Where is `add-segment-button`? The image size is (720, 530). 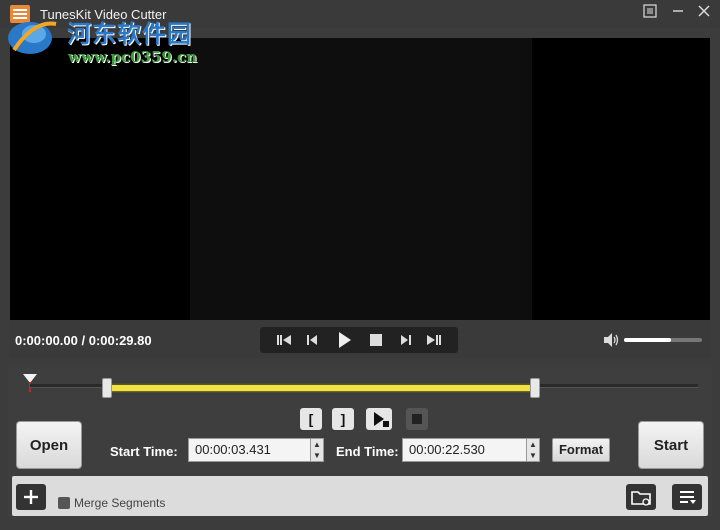 add-segment-button is located at coordinates (31, 497).